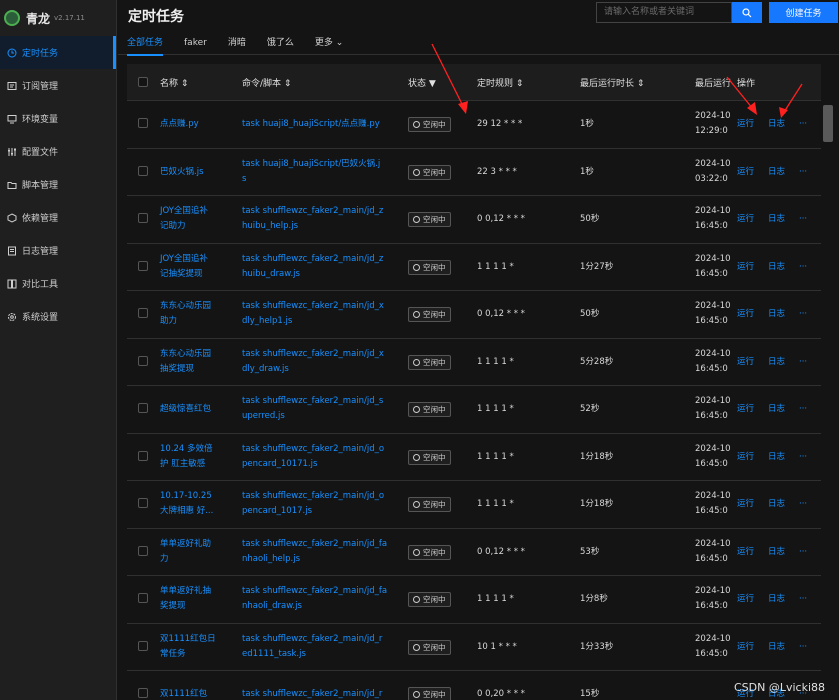  What do you see at coordinates (58, 217) in the screenshot?
I see `sidebar-item-5: 依赖管理` at bounding box center [58, 217].